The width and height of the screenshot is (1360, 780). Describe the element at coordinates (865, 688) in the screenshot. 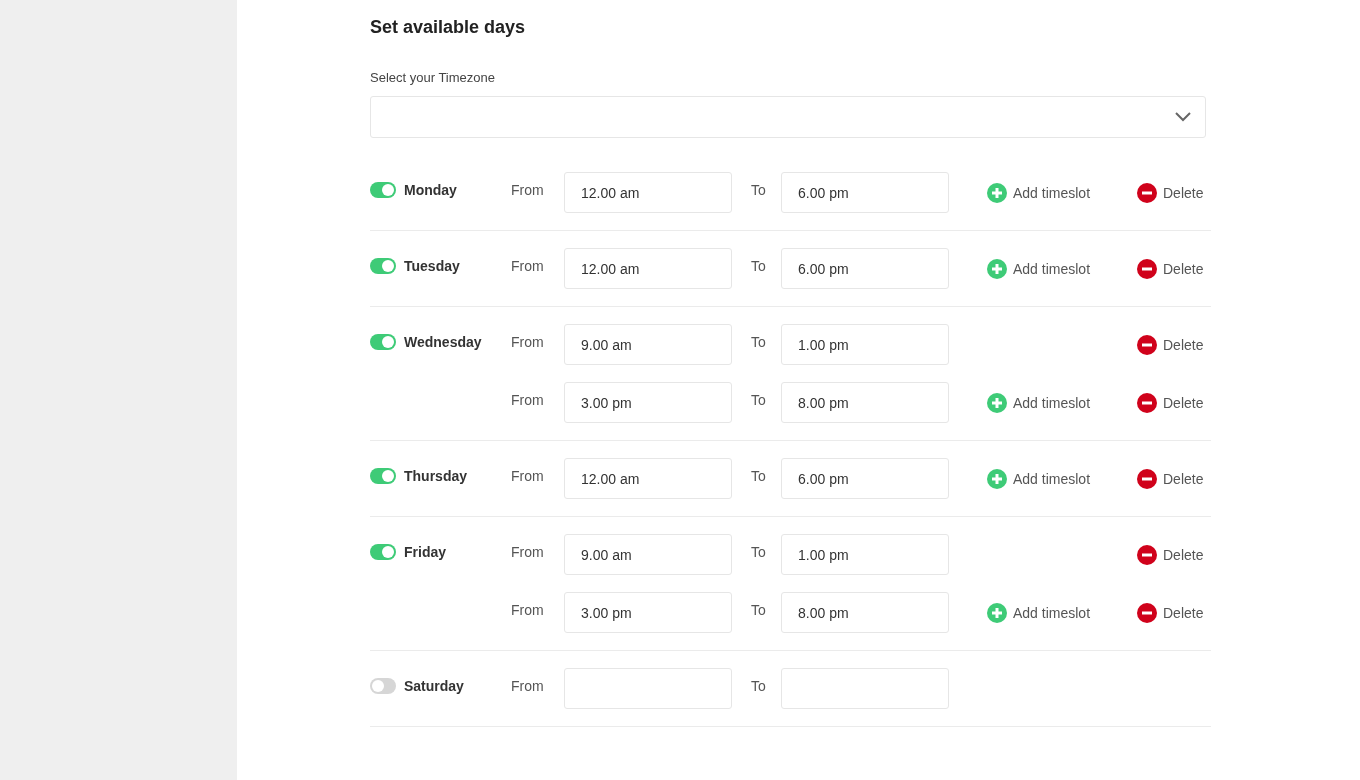

I see `to-time-field` at that location.